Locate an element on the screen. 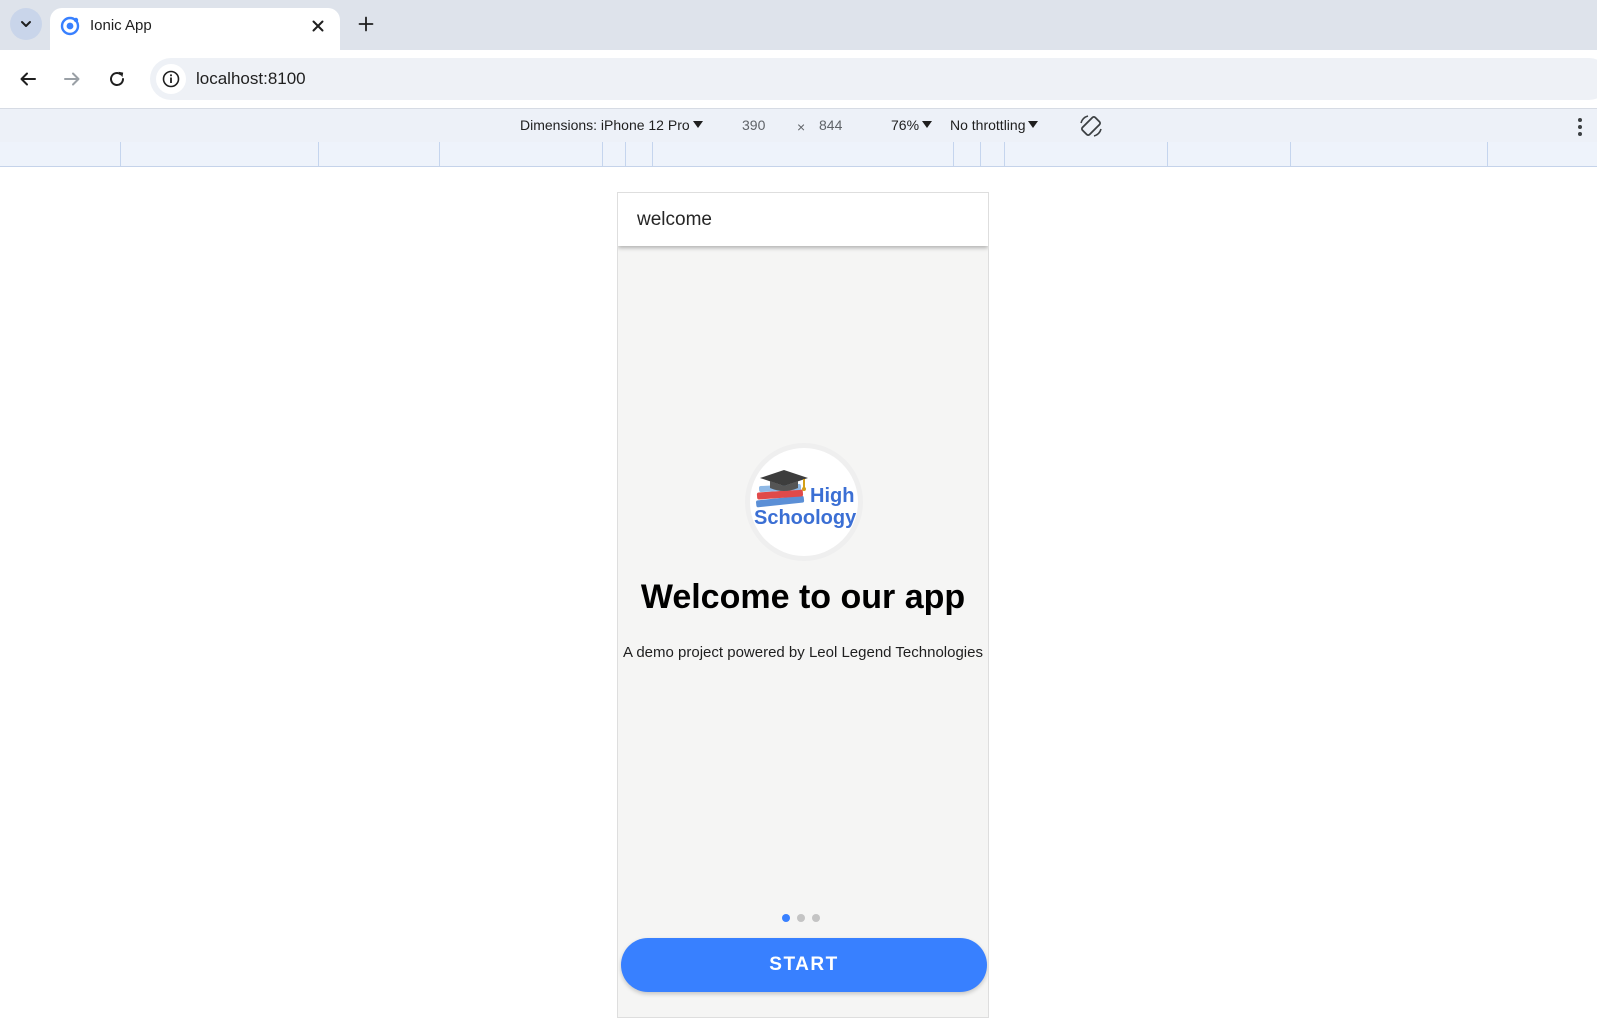  plus-icon is located at coordinates (366, 24).